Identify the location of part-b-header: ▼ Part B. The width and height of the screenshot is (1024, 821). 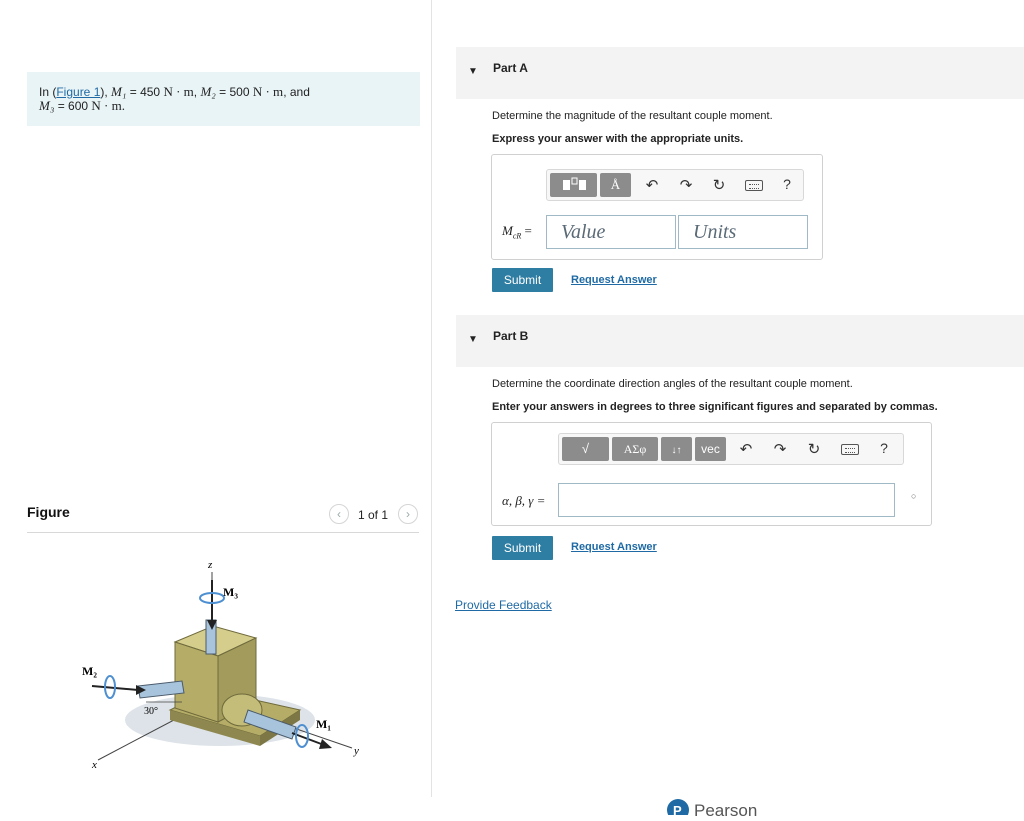
(740, 341).